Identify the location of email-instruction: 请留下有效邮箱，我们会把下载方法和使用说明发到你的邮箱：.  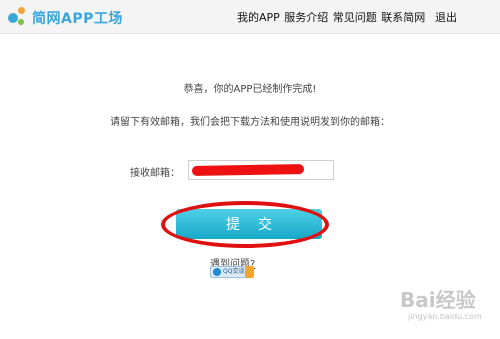
(250, 122).